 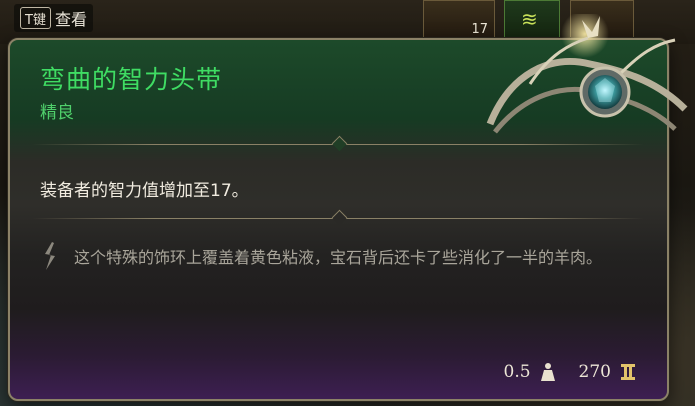 I want to click on item-flavor-text: 这个特殊的饰环上覆盖着黄色粘液，宝石背后还卡了些消化了一半的羊肉。, so click(x=338, y=257).